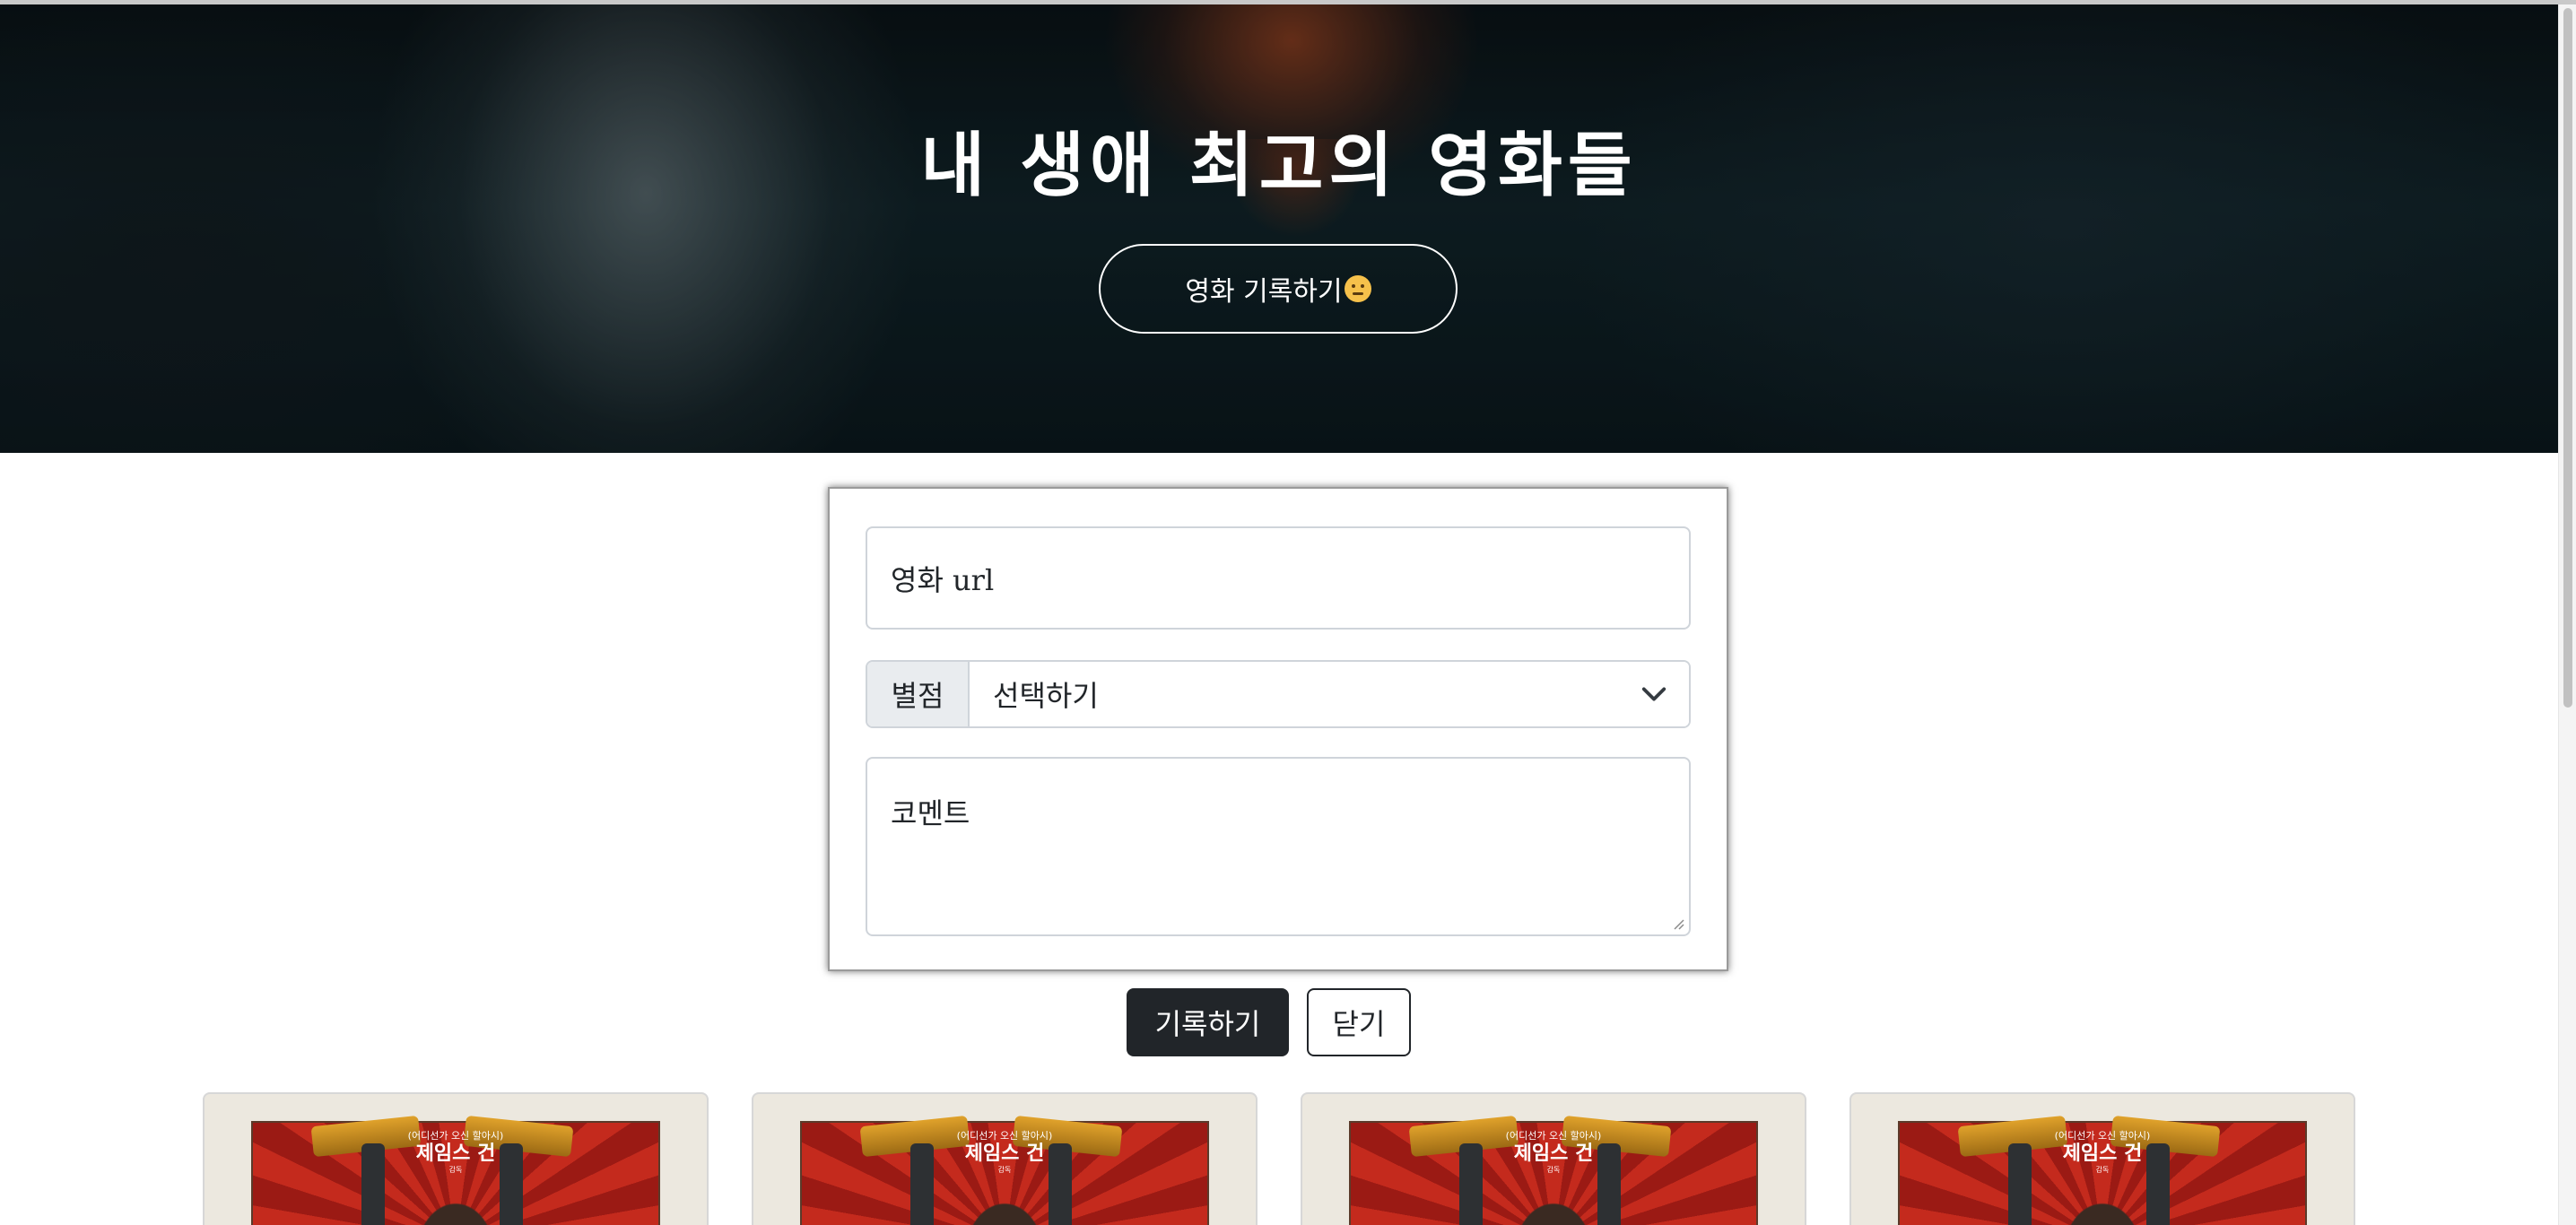  What do you see at coordinates (1678, 924) in the screenshot?
I see `resize-handle-icon` at bounding box center [1678, 924].